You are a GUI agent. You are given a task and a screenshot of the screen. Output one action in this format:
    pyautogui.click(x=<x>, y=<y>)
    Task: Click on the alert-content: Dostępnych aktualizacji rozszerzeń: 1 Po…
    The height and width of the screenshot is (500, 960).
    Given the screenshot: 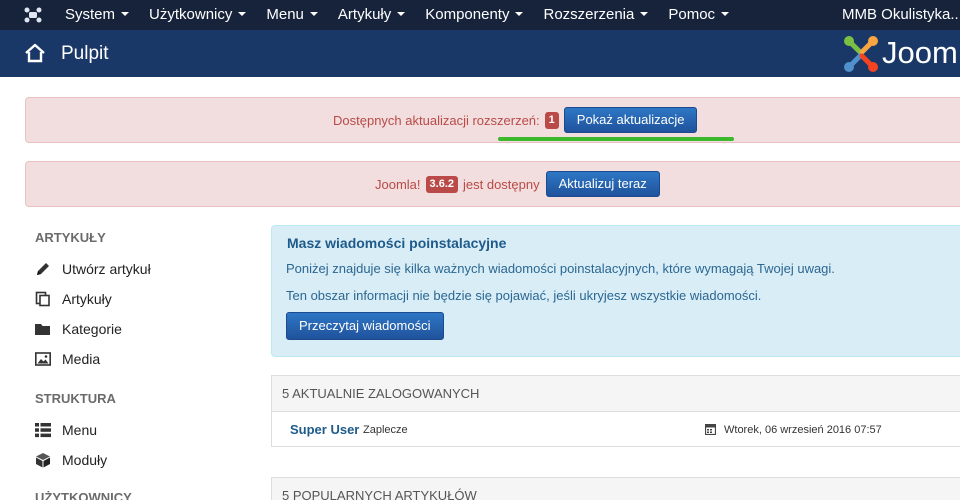 What is the action you would take?
    pyautogui.click(x=515, y=120)
    